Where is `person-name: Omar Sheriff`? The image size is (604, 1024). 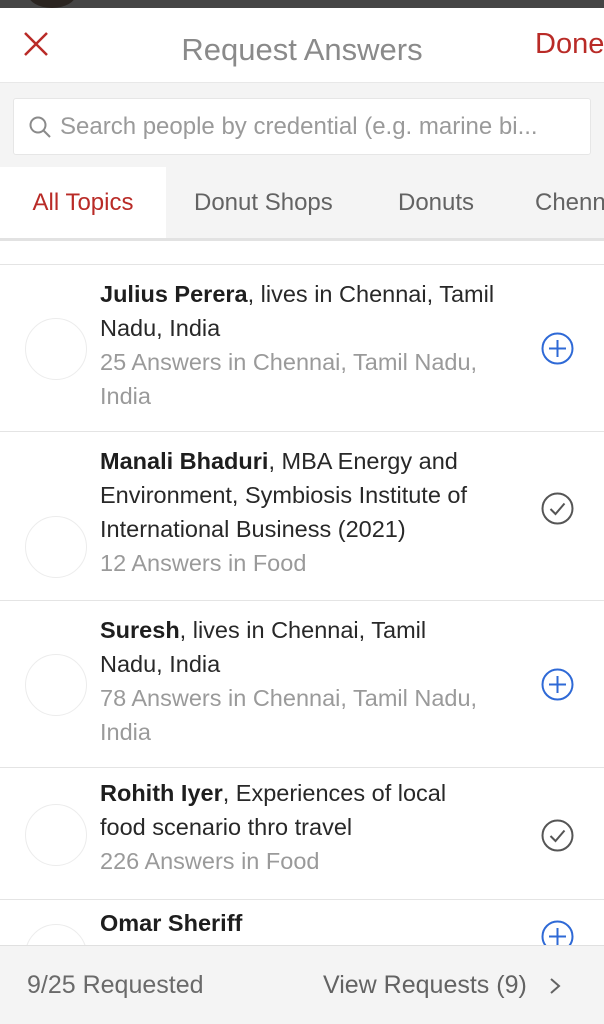
person-name: Omar Sheriff is located at coordinates (171, 923).